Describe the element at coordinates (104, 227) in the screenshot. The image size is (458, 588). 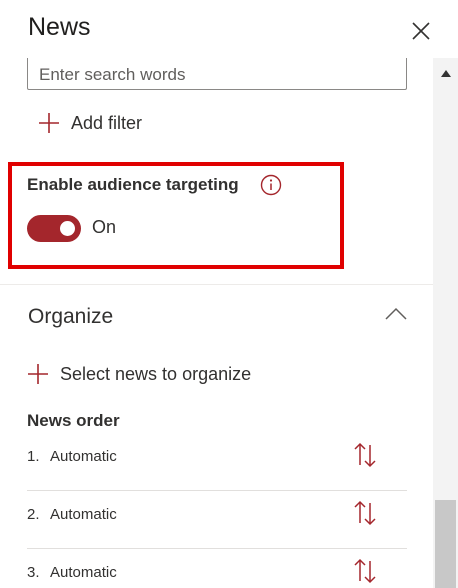
I see `toggle-state-label: On` at that location.